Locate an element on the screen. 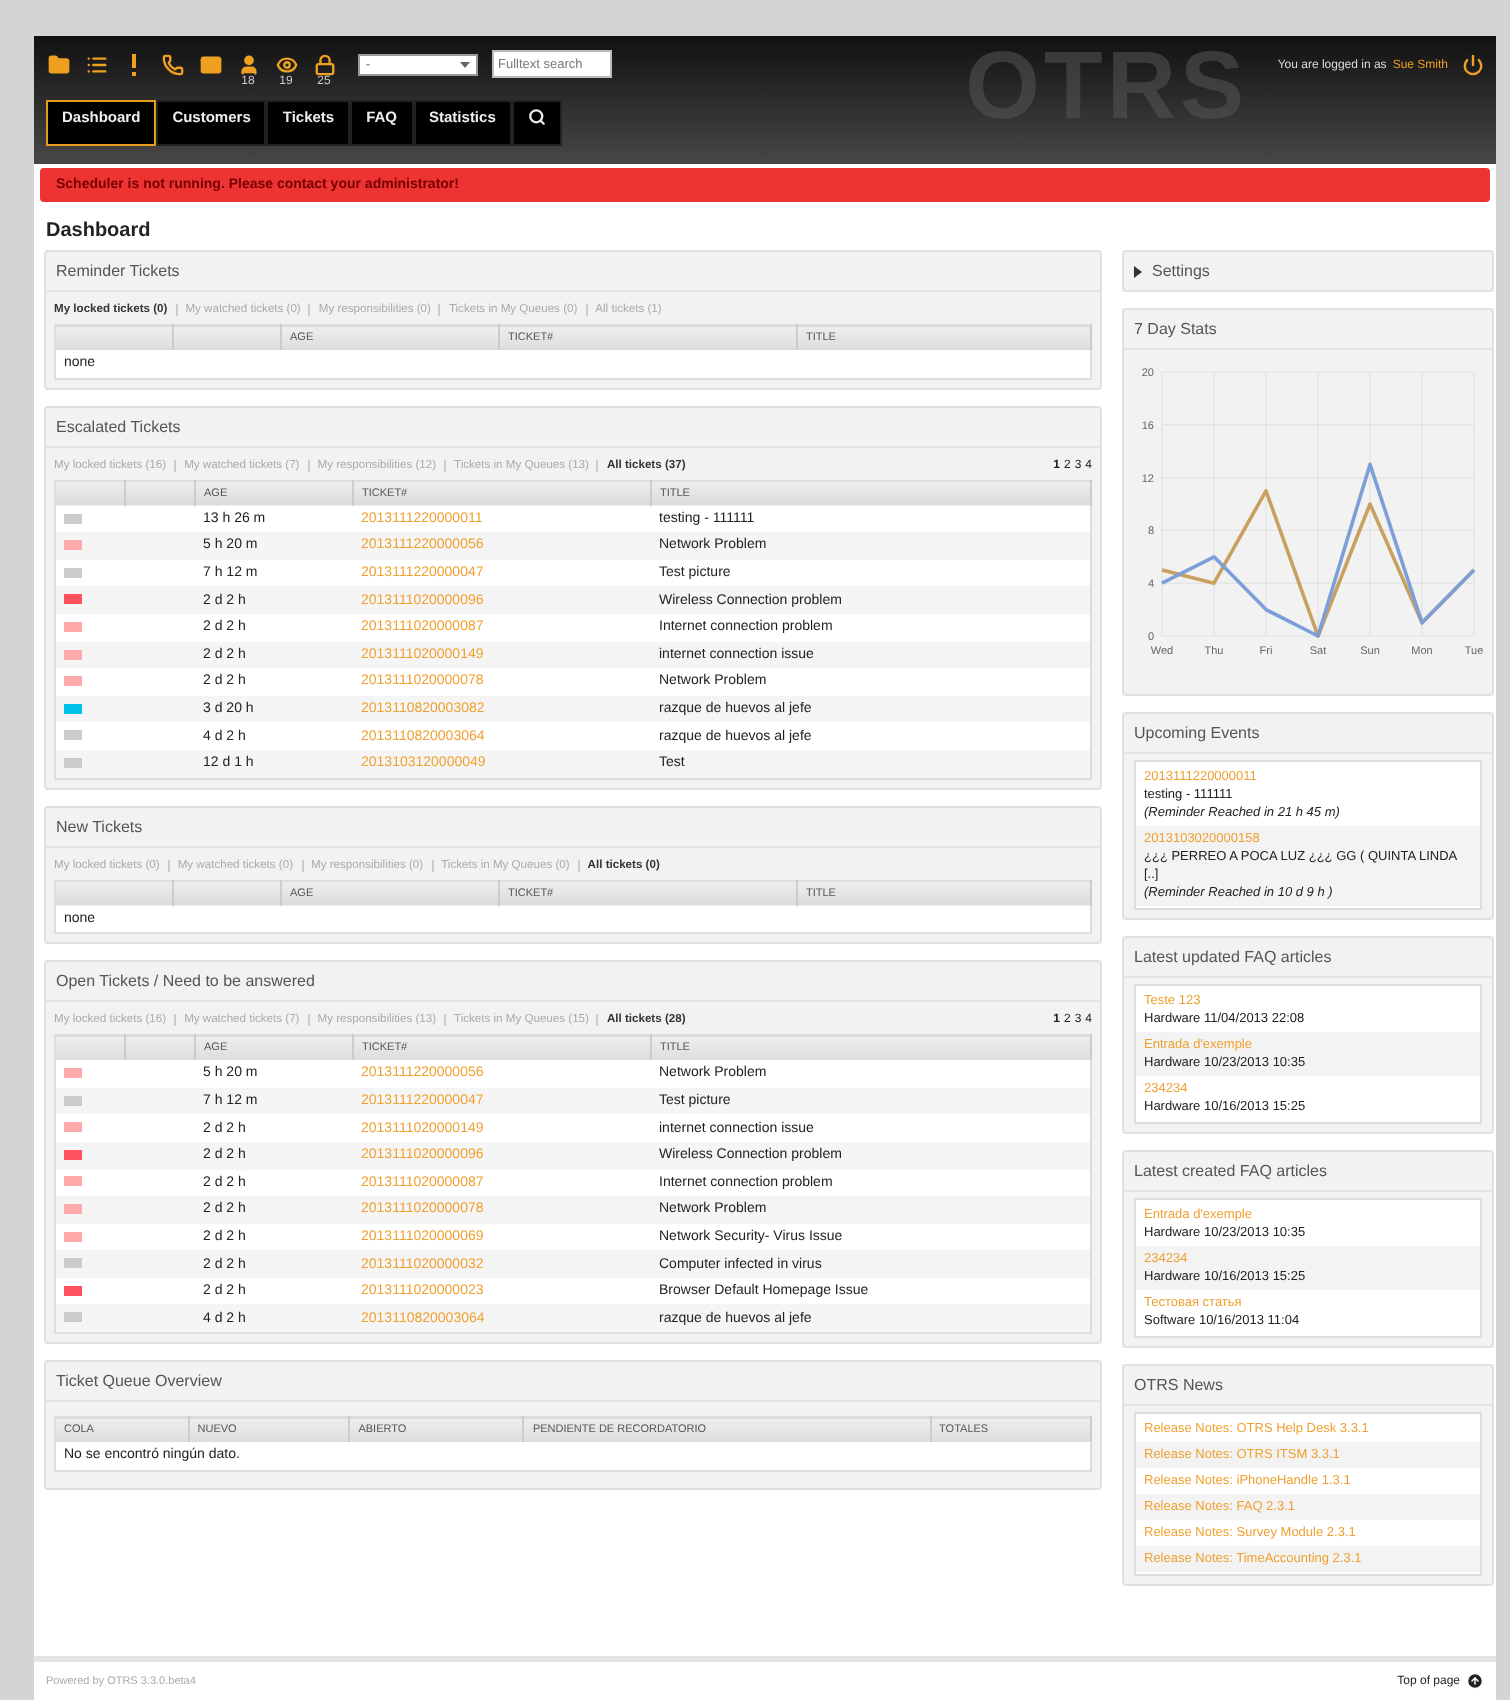 This screenshot has height=1700, width=1510. lock-icon is located at coordinates (324, 65).